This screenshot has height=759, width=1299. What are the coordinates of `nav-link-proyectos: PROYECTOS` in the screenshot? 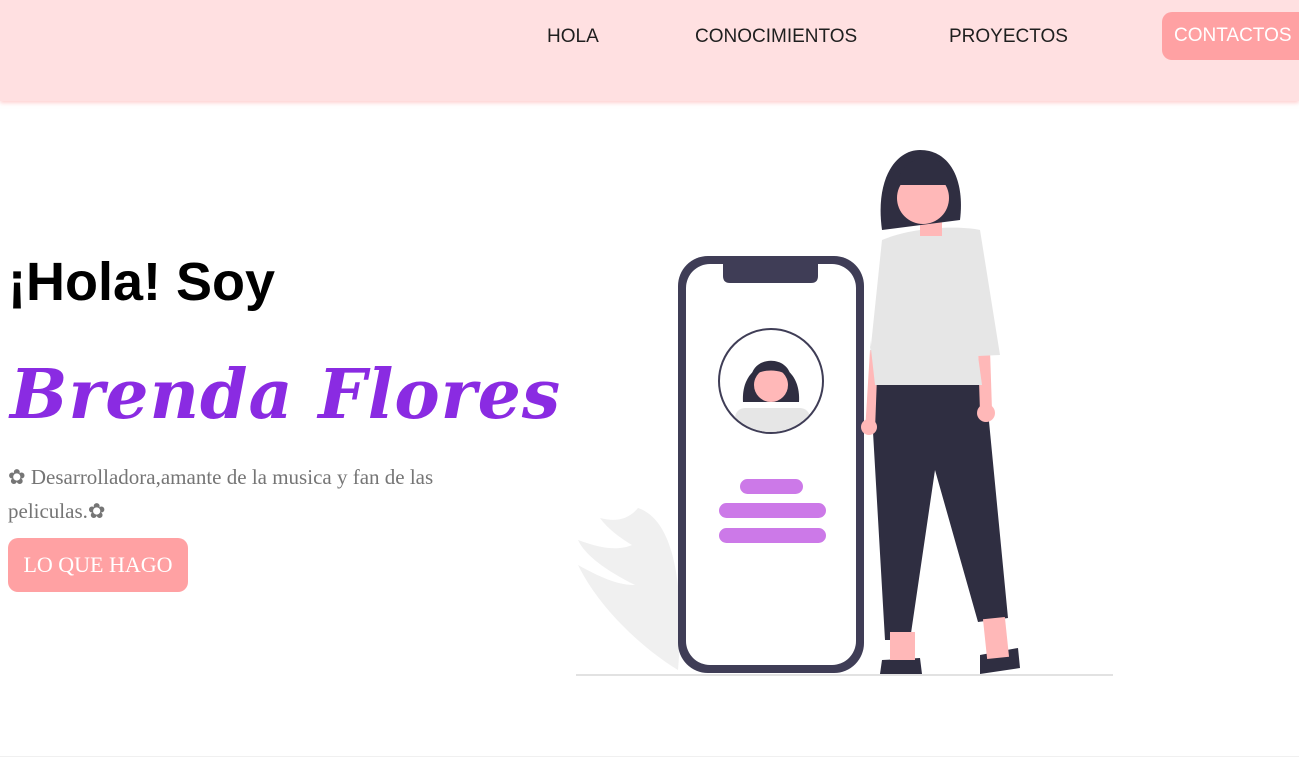 It's located at (1008, 37).